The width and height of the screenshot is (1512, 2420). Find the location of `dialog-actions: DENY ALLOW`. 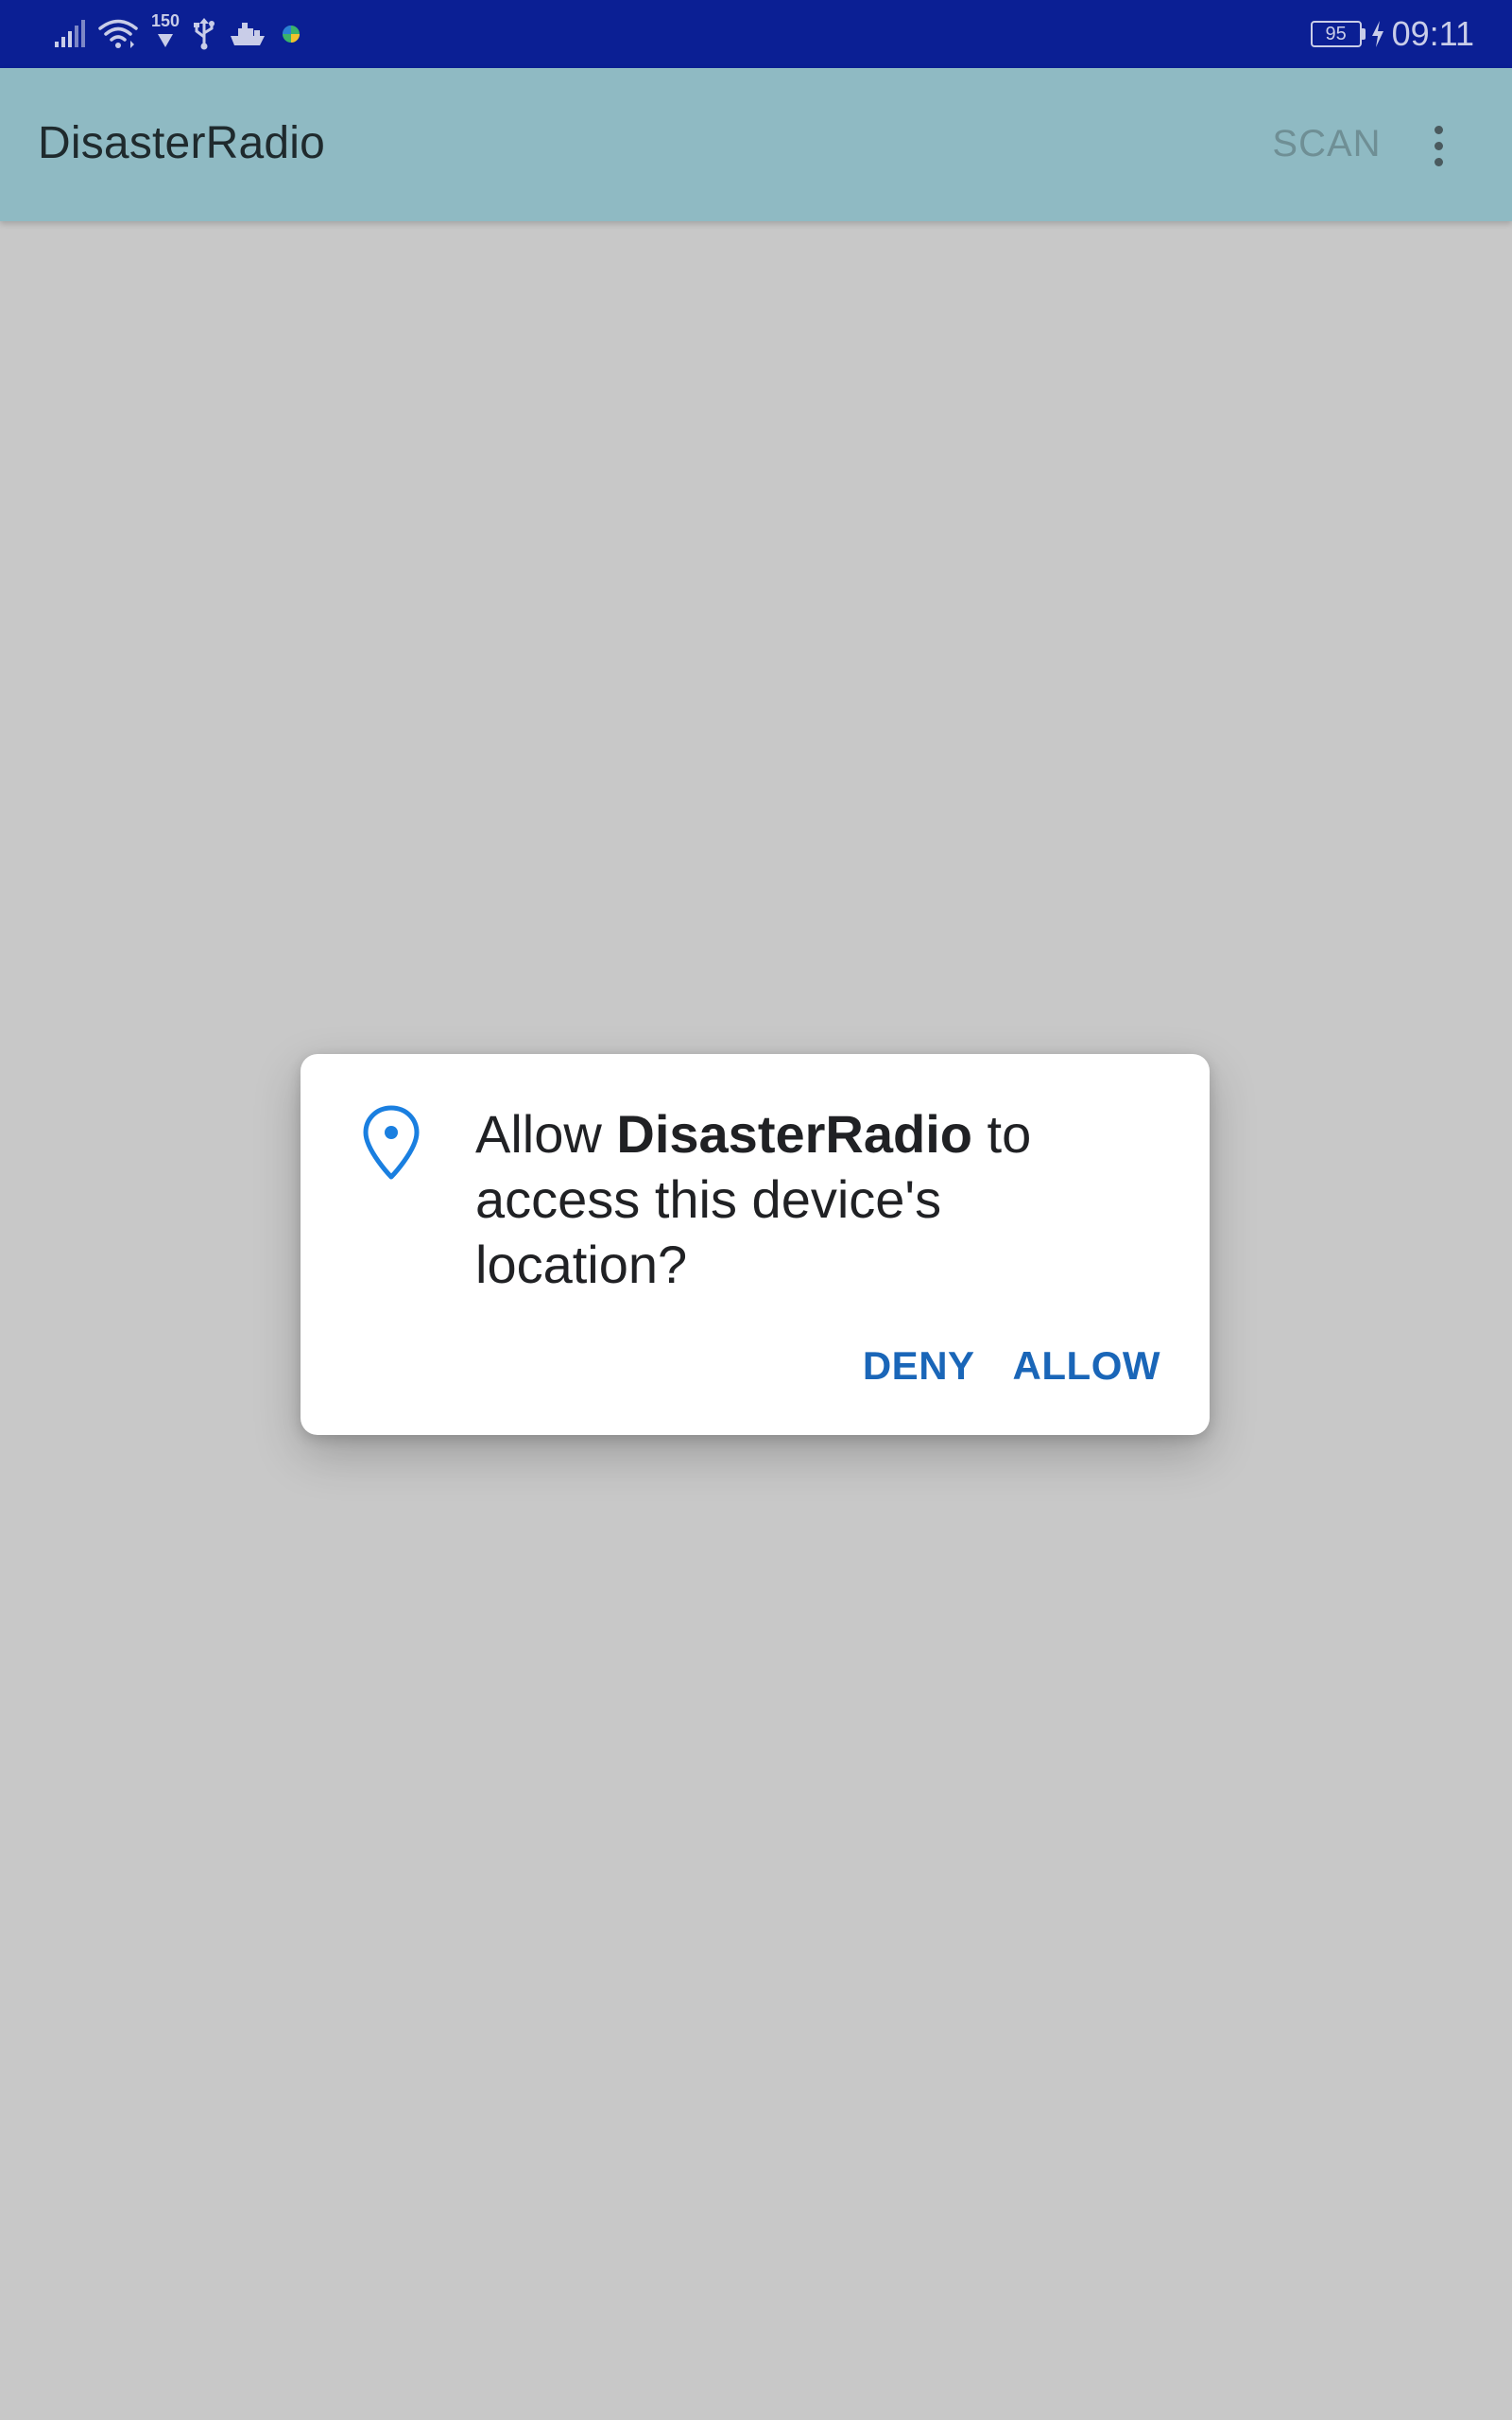

dialog-actions: DENY ALLOW is located at coordinates (1011, 1366).